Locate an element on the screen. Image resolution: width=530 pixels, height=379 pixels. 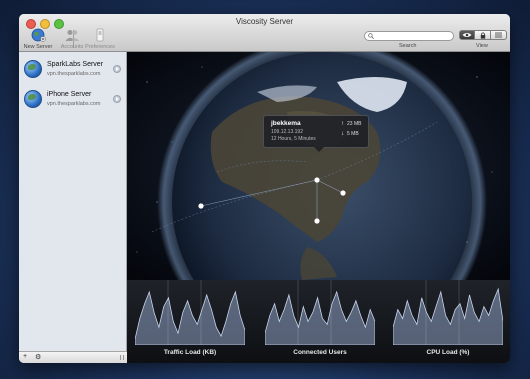
preferences-switch-icon is located at coordinates (100, 35).